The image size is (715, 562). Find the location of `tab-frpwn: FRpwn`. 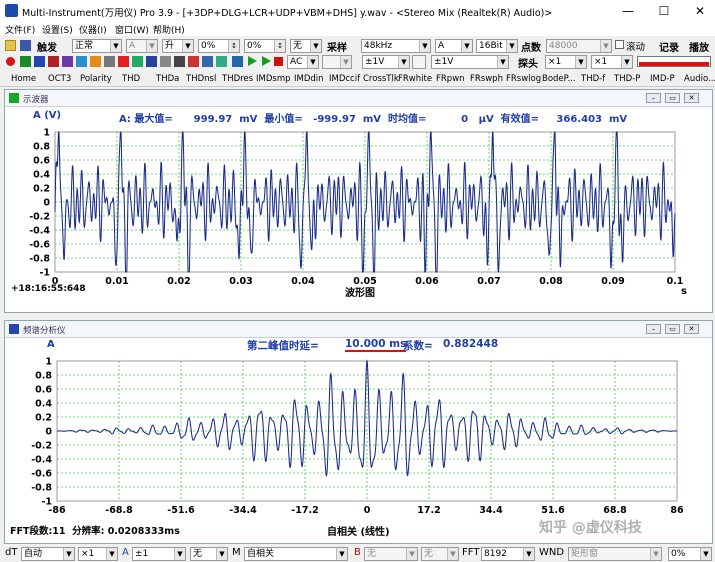

tab-frpwn: FRpwn is located at coordinates (450, 79).